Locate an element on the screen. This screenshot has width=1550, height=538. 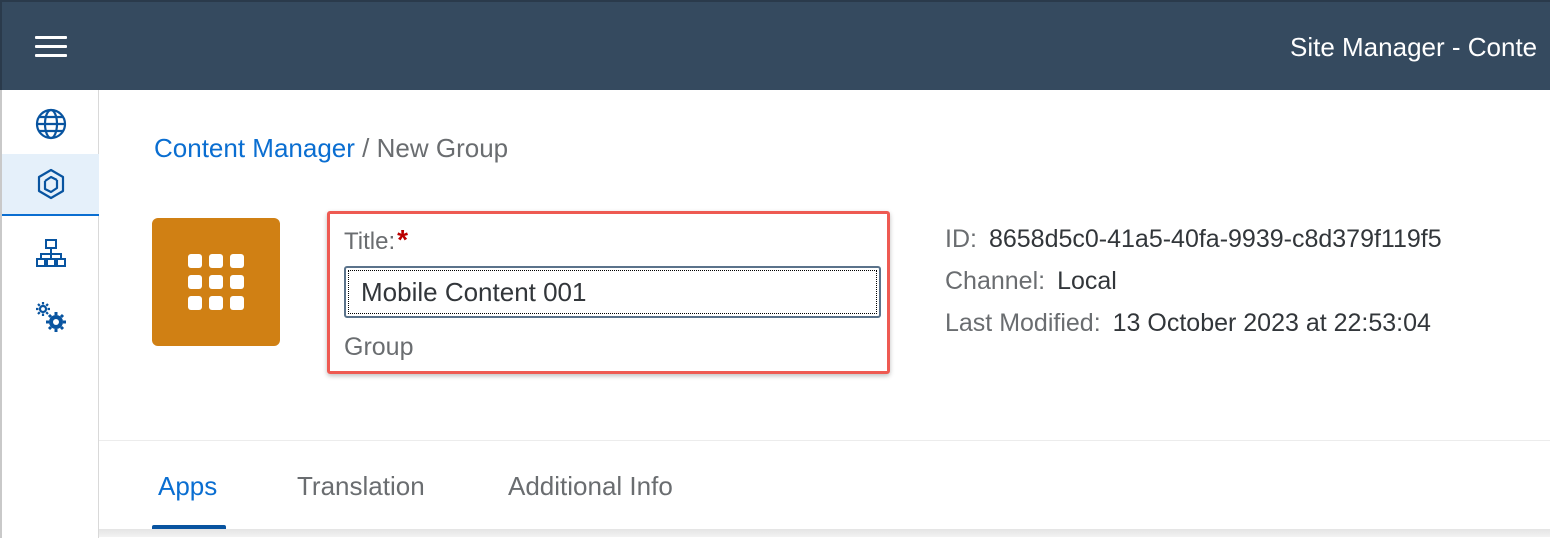
hamburger-menu-icon is located at coordinates (52, 47).